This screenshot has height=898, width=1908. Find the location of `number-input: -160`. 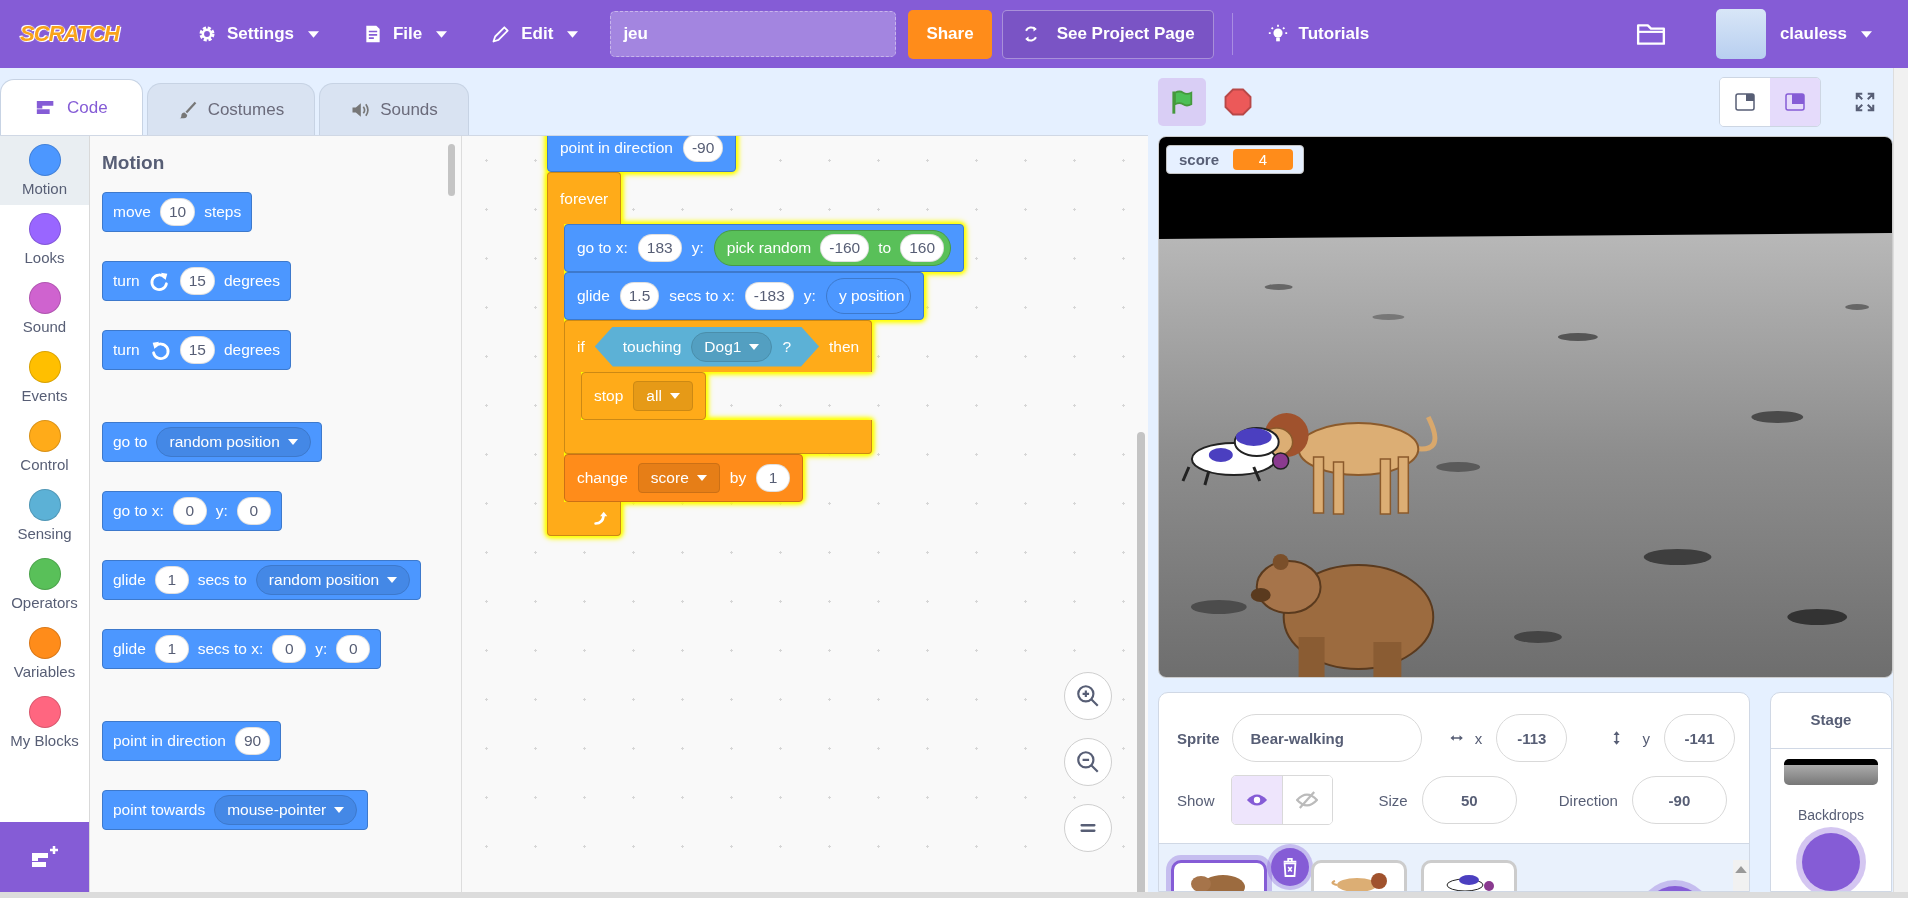

number-input: -160 is located at coordinates (845, 248).